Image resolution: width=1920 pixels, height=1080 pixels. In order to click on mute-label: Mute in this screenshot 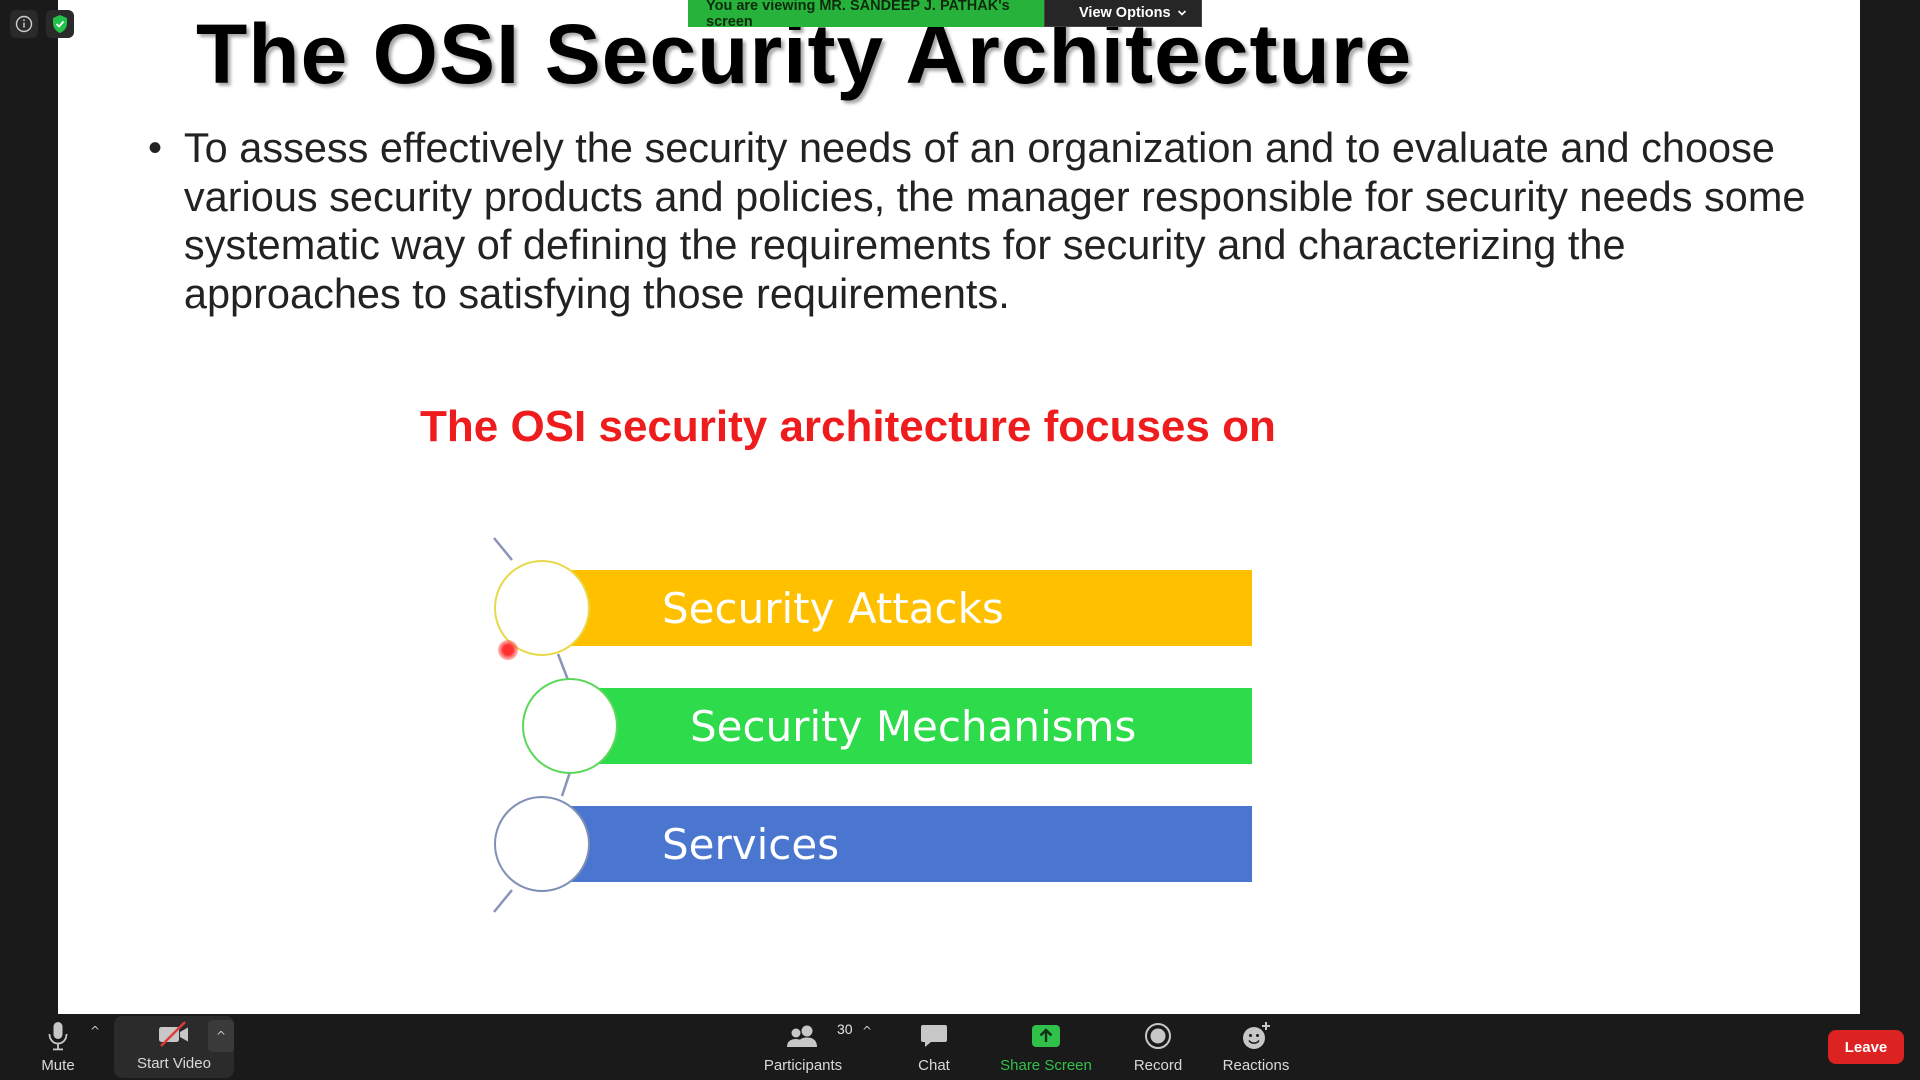, I will do `click(58, 1065)`.